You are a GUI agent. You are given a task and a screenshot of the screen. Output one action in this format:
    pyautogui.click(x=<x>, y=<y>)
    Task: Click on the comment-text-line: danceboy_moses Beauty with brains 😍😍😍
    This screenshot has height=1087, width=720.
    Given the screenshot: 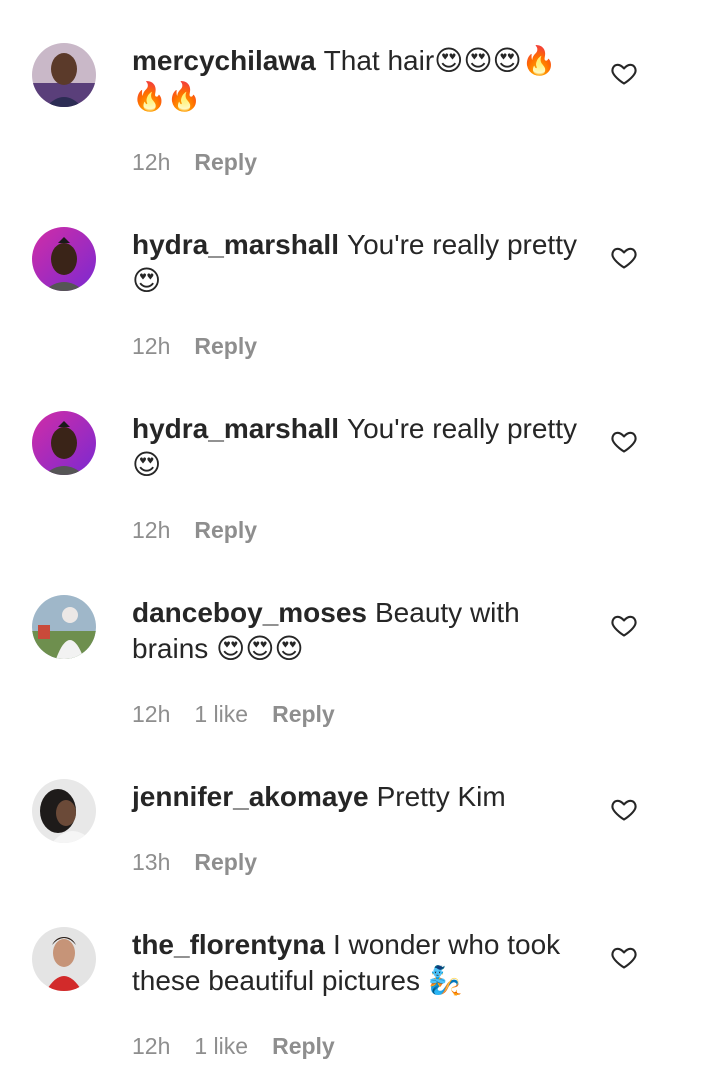 What is the action you would take?
    pyautogui.click(x=357, y=631)
    